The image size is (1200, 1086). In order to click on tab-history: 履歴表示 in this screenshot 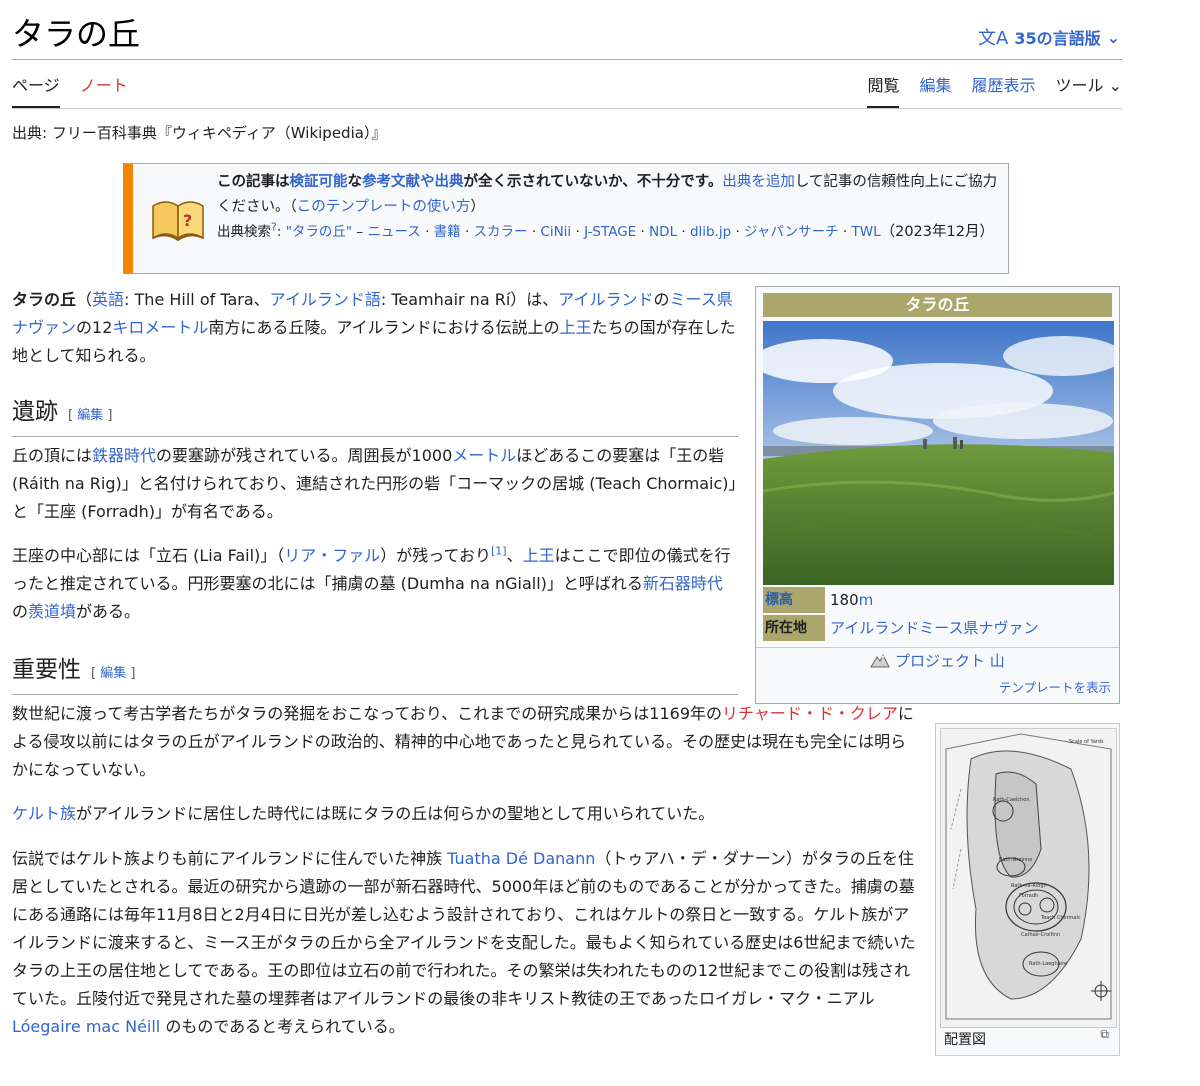, I will do `click(1003, 90)`.